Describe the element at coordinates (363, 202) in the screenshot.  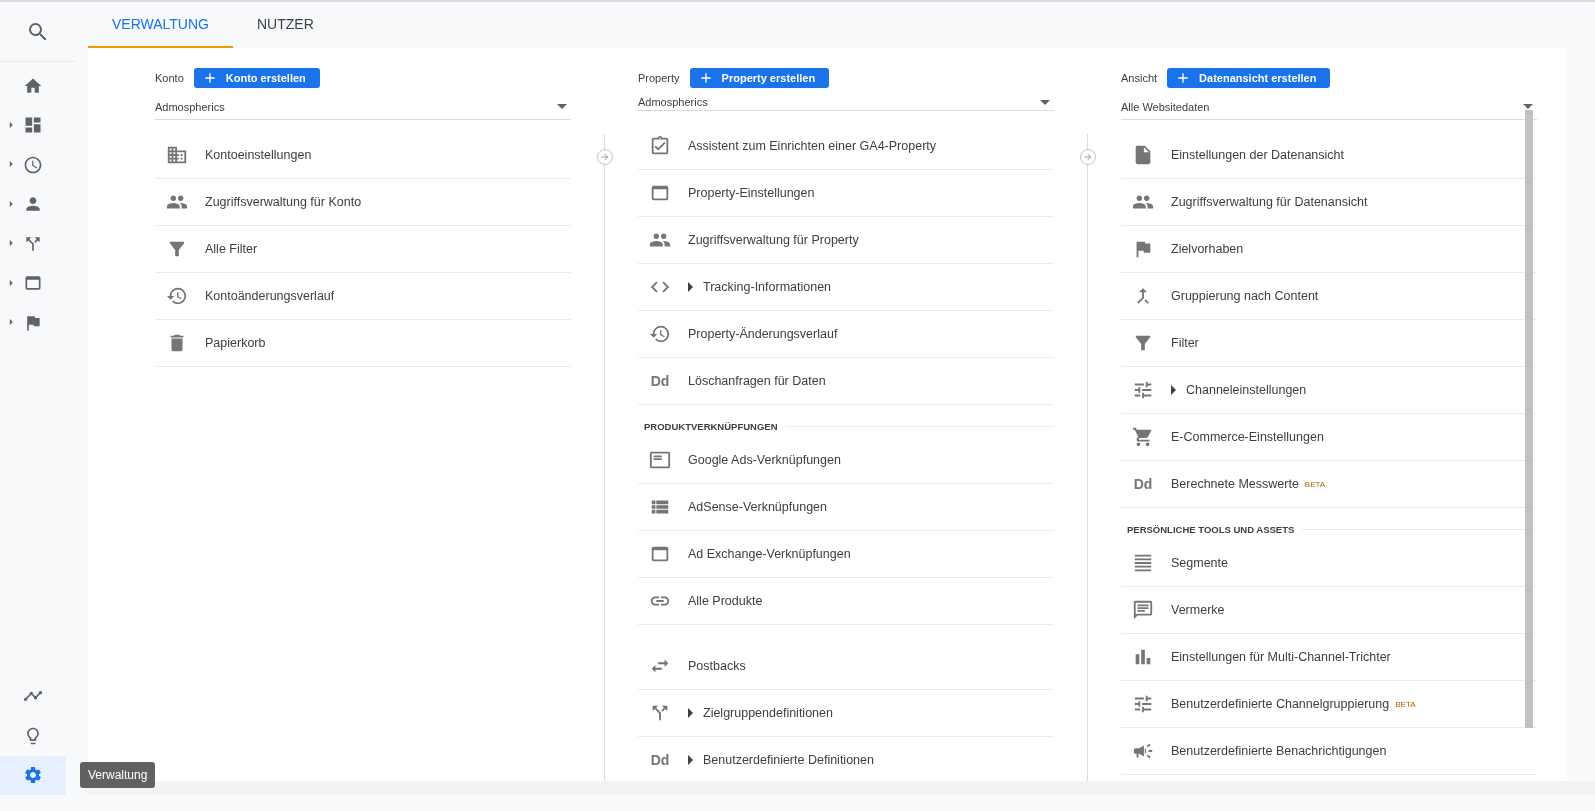
I see `menu-link: Zugriffsverwaltung für Konto` at that location.